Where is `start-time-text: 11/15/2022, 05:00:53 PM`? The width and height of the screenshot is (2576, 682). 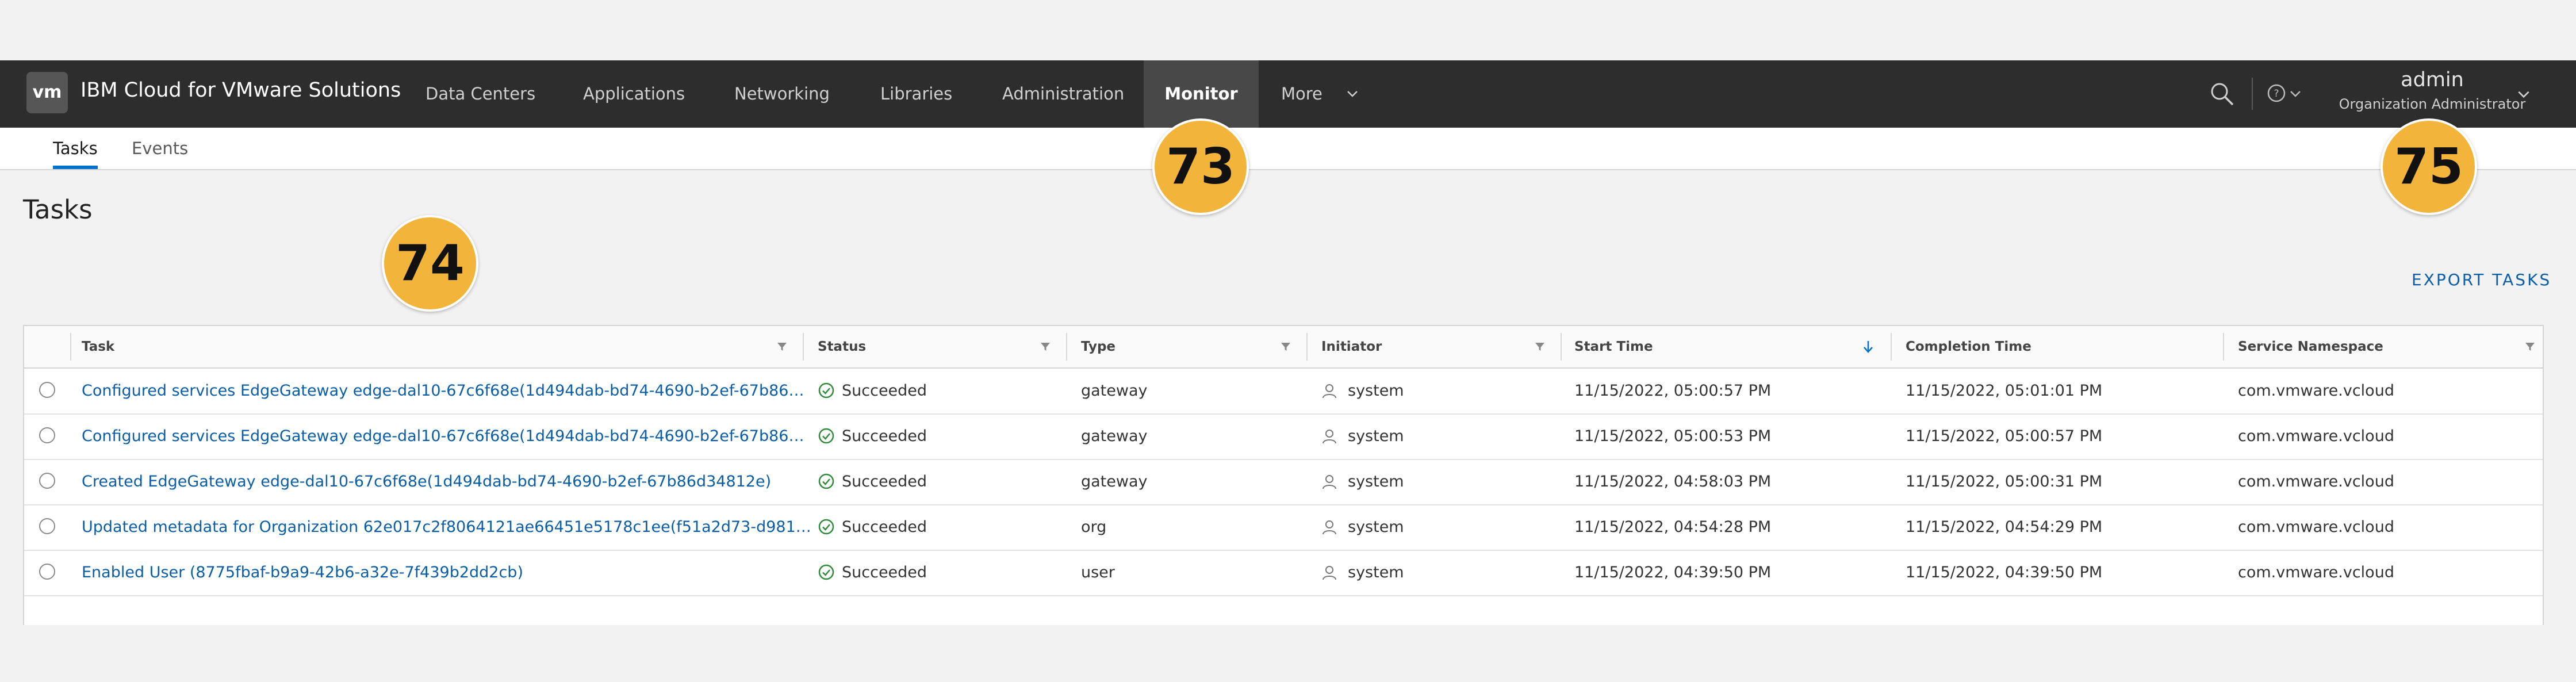
start-time-text: 11/15/2022, 05:00:53 PM is located at coordinates (1673, 436).